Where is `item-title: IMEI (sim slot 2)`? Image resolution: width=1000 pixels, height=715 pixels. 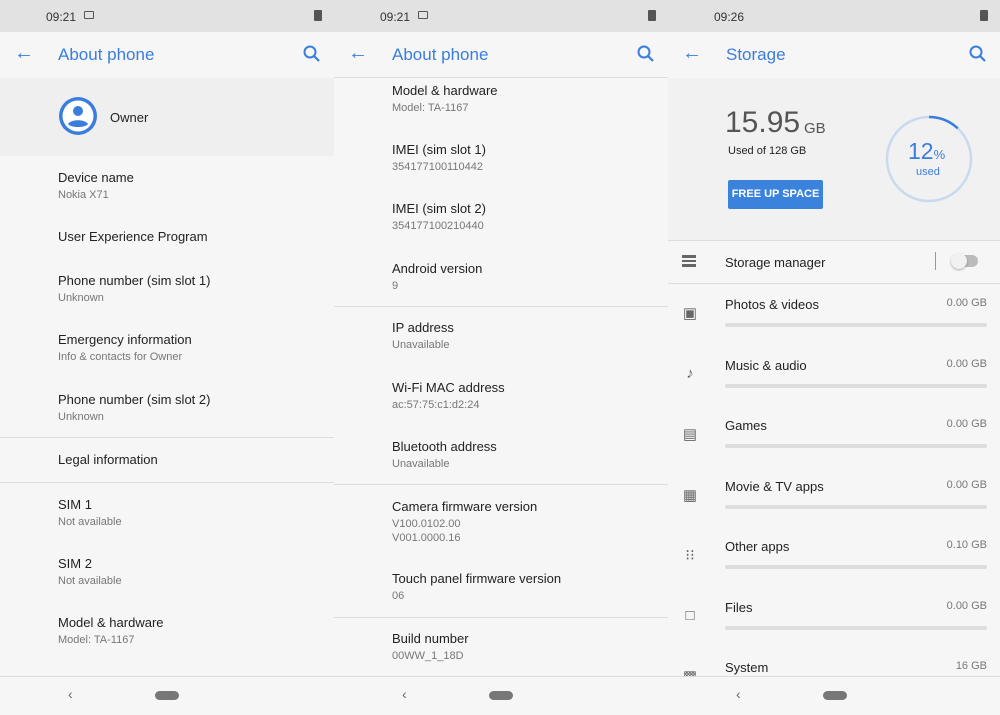 item-title: IMEI (sim slot 2) is located at coordinates (439, 208).